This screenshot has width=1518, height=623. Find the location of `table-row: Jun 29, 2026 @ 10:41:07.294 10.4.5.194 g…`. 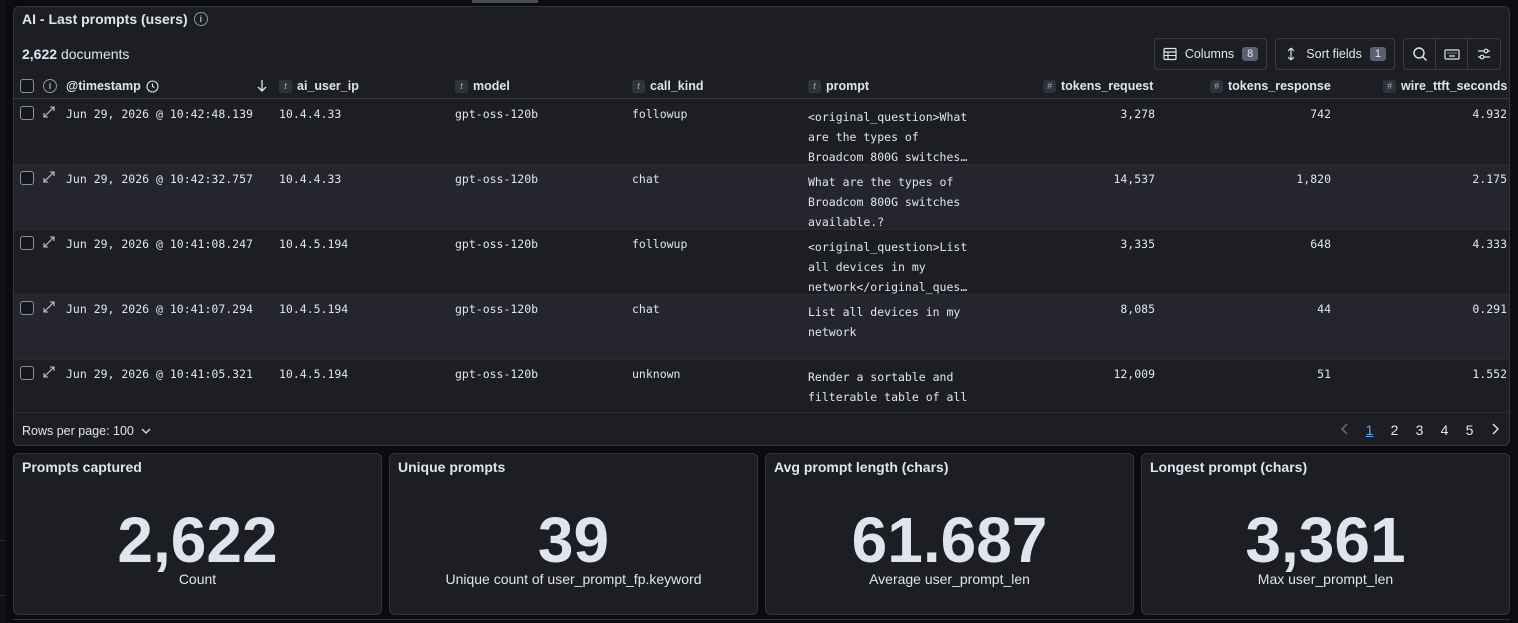

table-row: Jun 29, 2026 @ 10:41:07.294 10.4.5.194 g… is located at coordinates (761, 327).